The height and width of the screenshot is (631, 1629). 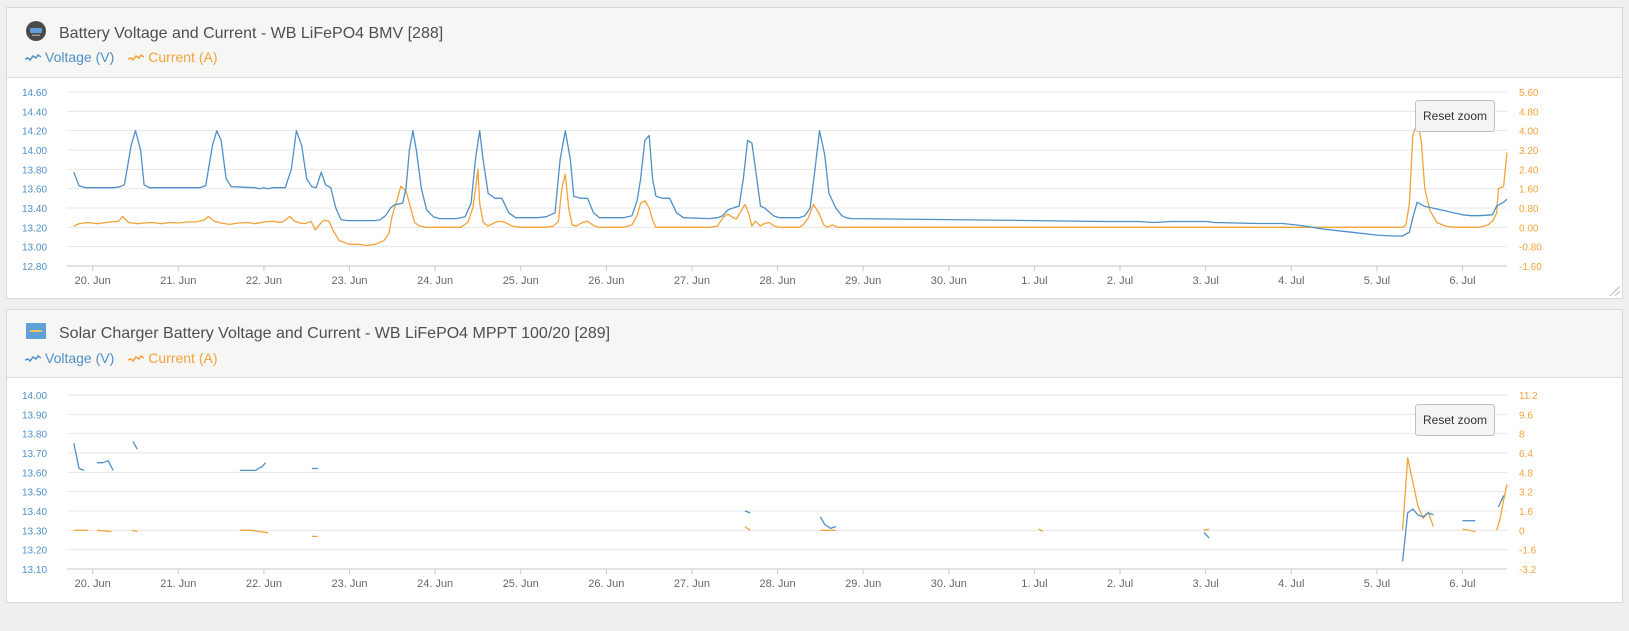 I want to click on resize-grip-icon, so click(x=1615, y=291).